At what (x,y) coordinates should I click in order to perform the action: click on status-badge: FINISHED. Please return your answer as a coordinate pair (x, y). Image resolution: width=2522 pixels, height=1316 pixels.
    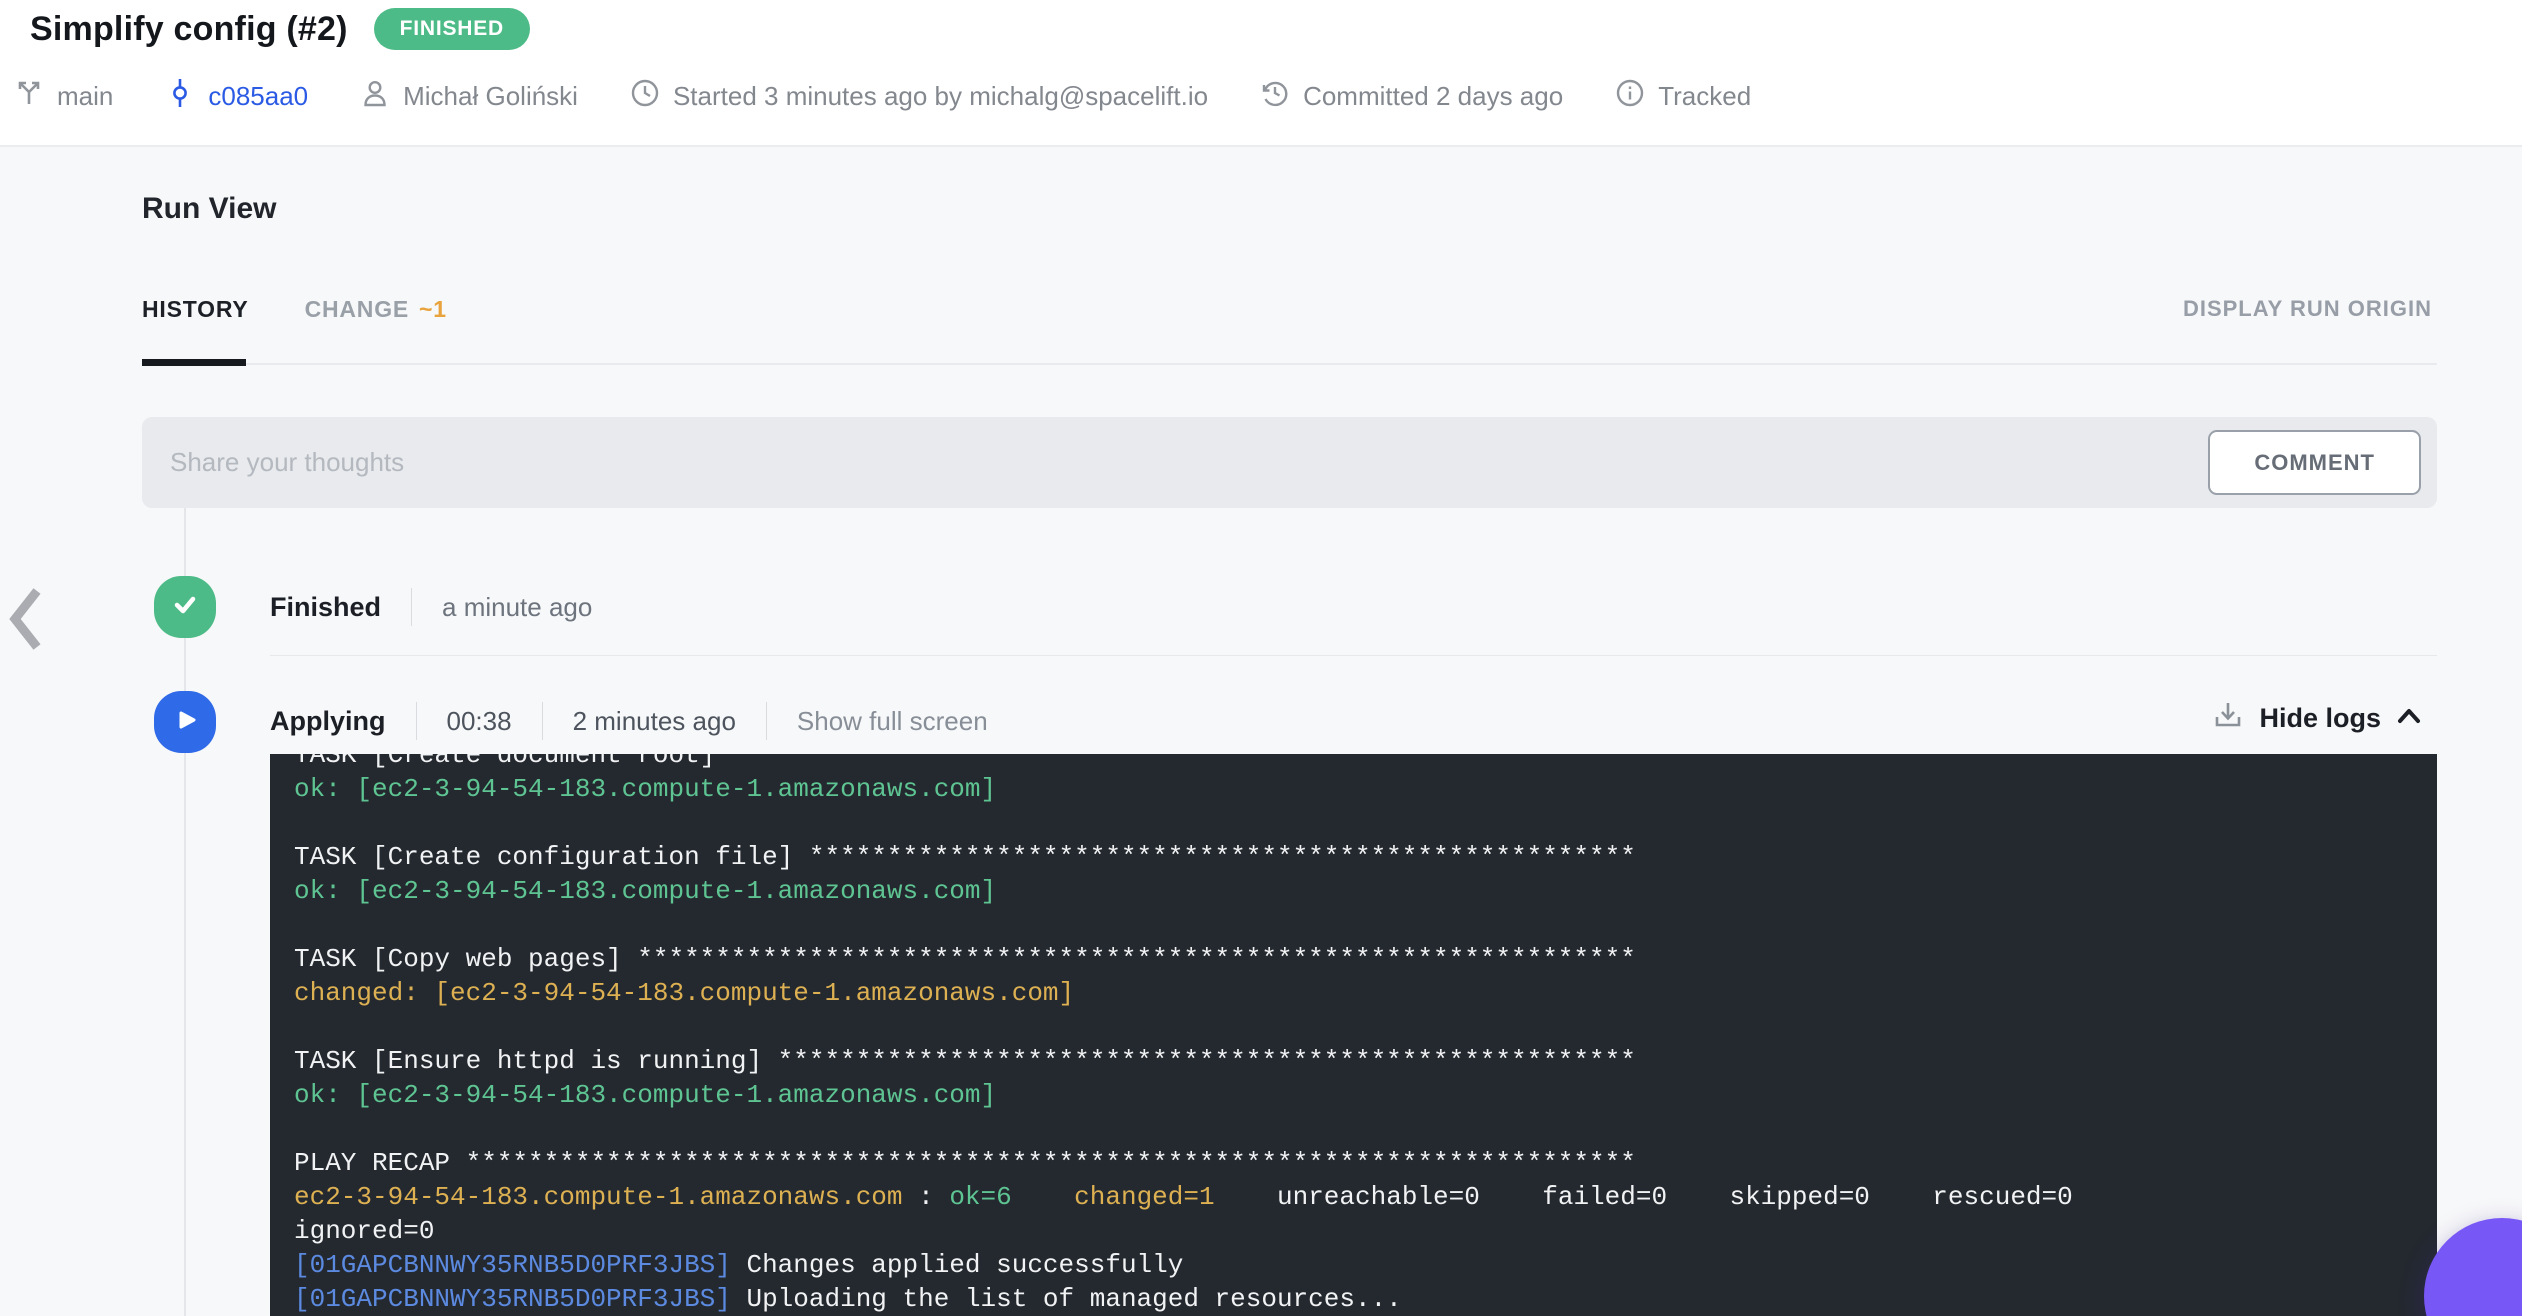
    Looking at the image, I should click on (452, 29).